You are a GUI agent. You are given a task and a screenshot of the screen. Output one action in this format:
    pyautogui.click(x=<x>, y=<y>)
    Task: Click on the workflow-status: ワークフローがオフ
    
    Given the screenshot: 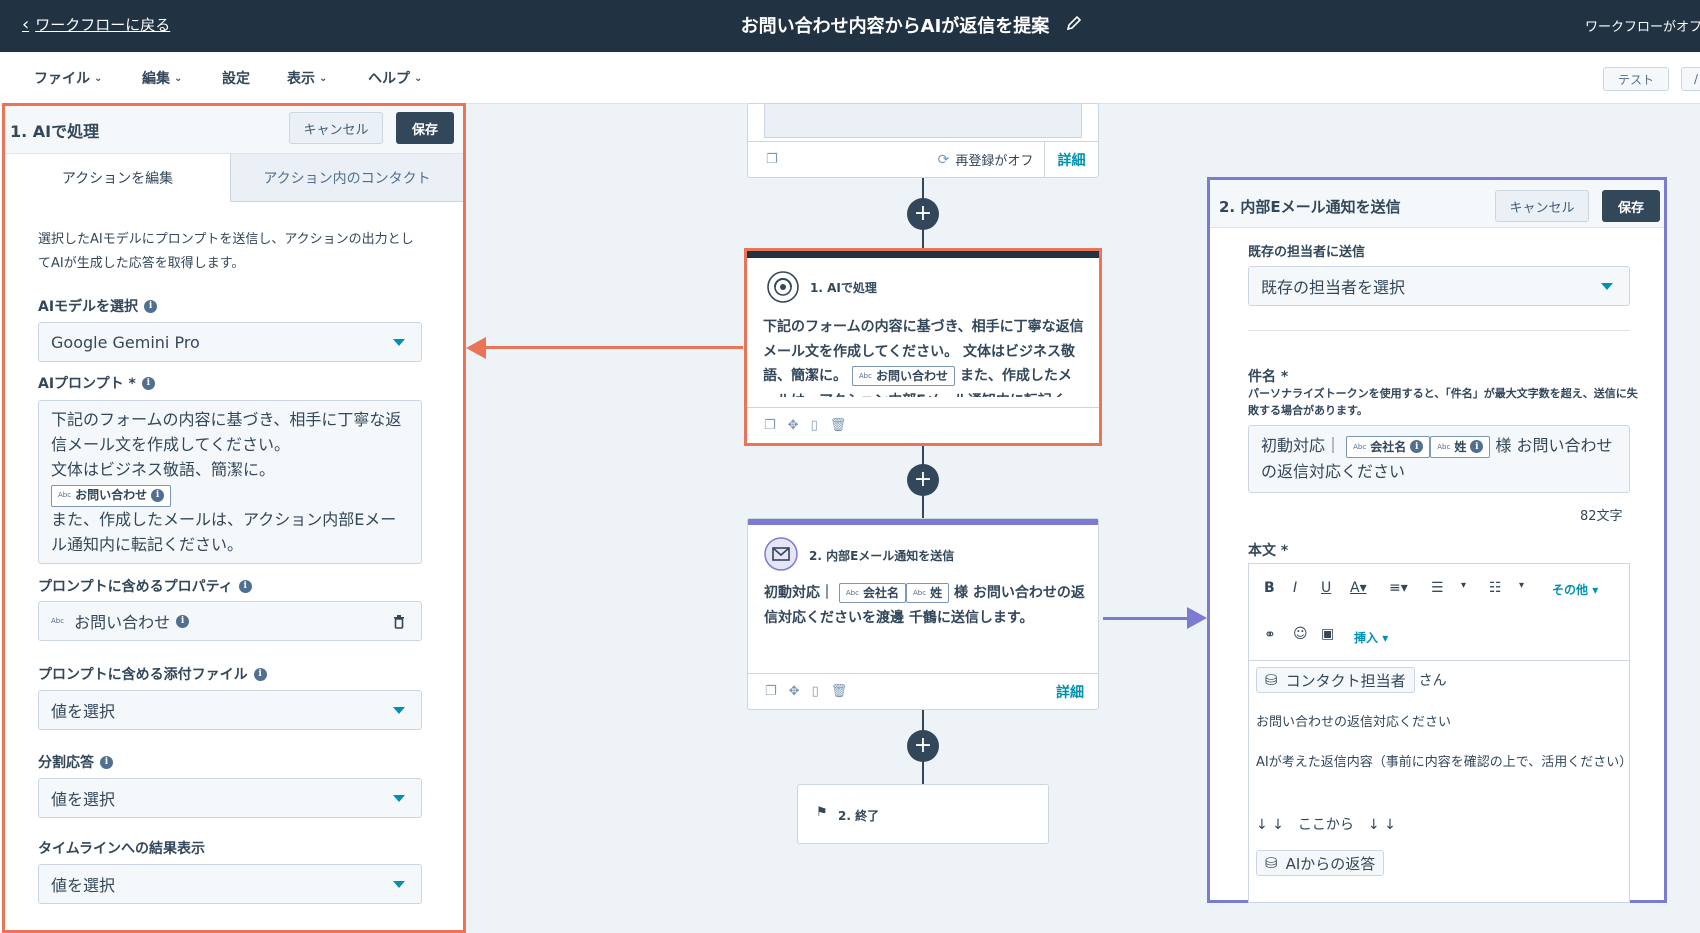 What is the action you would take?
    pyautogui.click(x=1642, y=27)
    